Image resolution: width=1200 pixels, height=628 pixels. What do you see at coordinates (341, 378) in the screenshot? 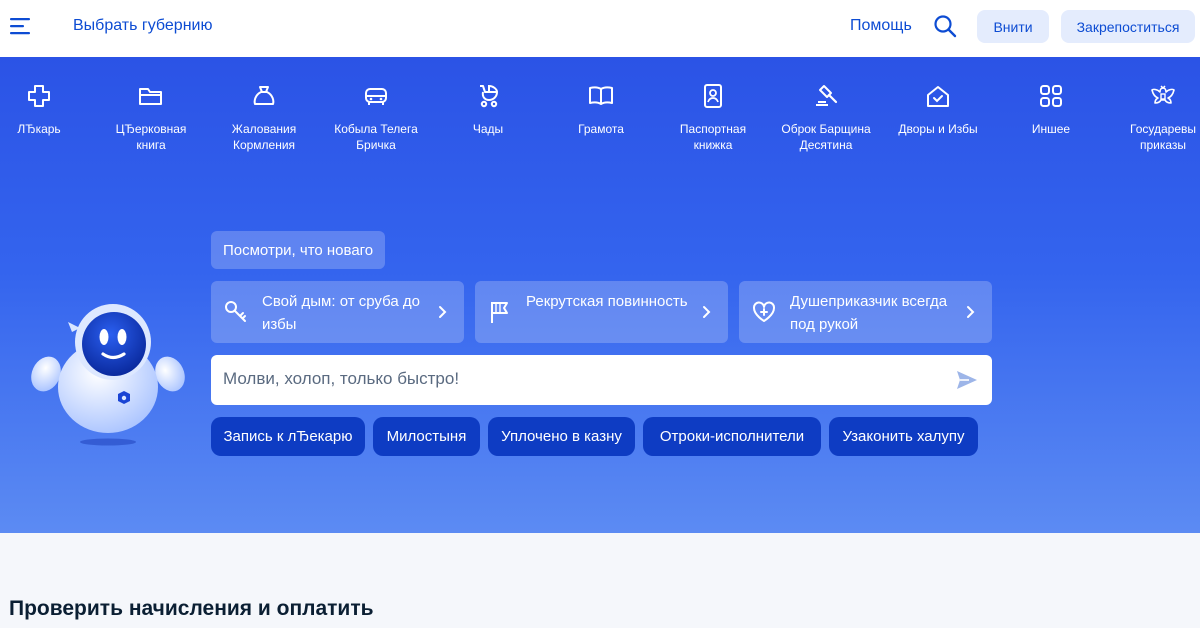
I see `assistant-input-placeholder: Молви, холоп, только быстро!` at bounding box center [341, 378].